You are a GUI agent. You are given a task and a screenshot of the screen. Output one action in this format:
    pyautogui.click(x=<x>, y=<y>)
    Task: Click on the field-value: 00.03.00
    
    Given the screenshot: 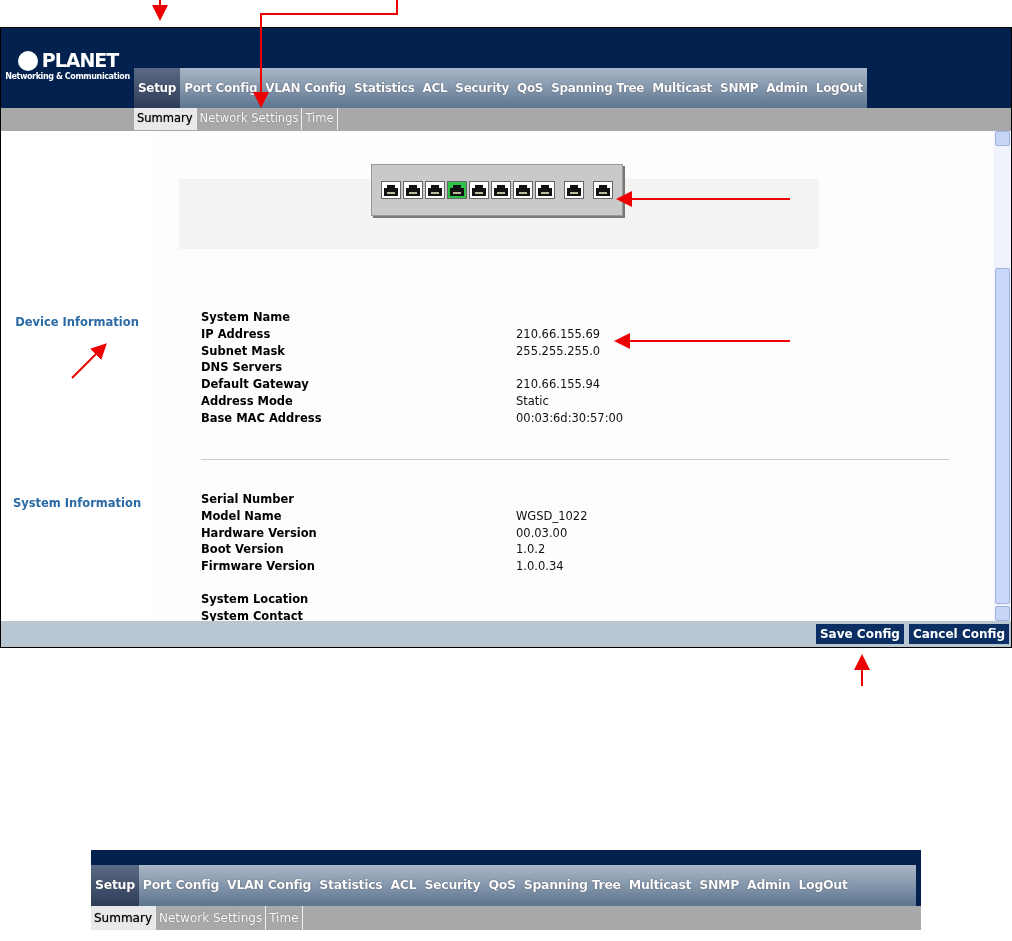 What is the action you would take?
    pyautogui.click(x=542, y=533)
    